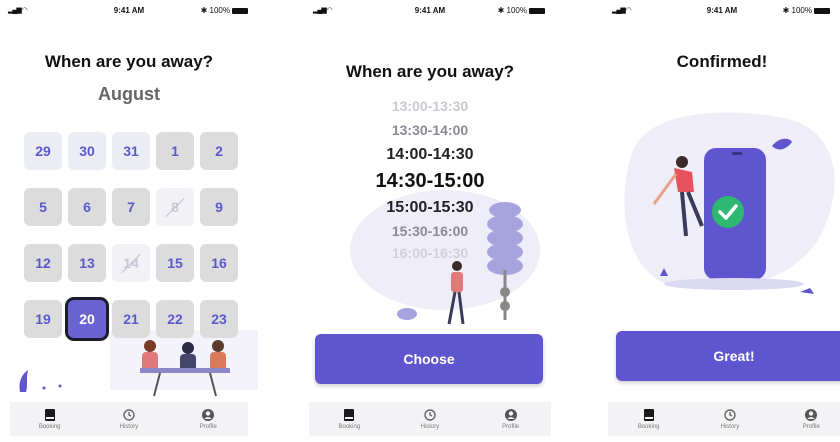 Image resolution: width=840 pixels, height=442 pixels. What do you see at coordinates (729, 203) in the screenshot?
I see `phone-checkmark-illustration` at bounding box center [729, 203].